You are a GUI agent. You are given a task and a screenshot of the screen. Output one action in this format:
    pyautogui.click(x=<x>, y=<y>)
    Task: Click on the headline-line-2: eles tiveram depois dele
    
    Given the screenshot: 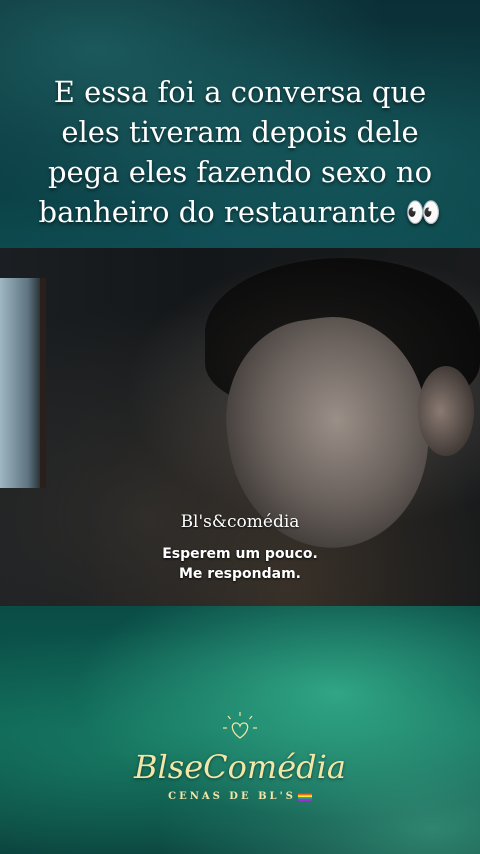 What is the action you would take?
    pyautogui.click(x=240, y=132)
    